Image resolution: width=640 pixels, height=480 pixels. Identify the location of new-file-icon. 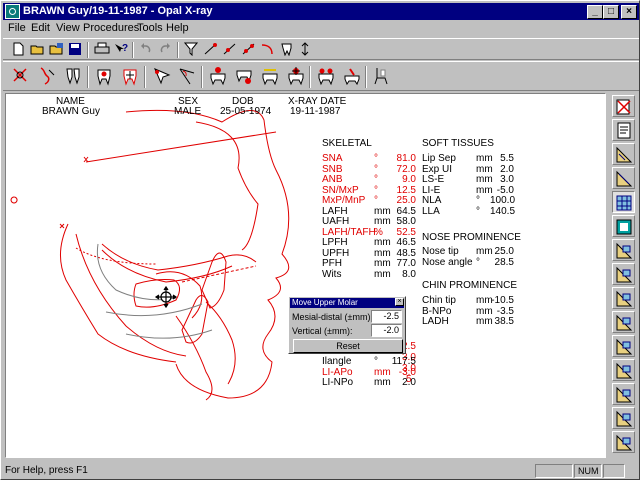
(18, 49).